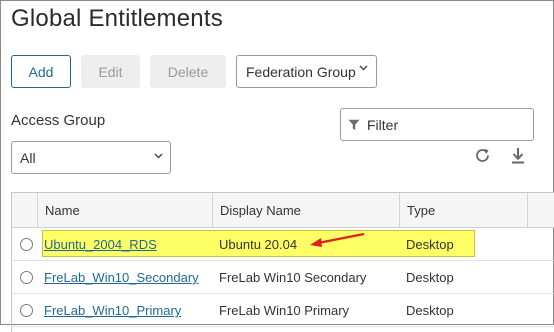  What do you see at coordinates (117, 18) in the screenshot?
I see `page-title: Global Entitlements` at bounding box center [117, 18].